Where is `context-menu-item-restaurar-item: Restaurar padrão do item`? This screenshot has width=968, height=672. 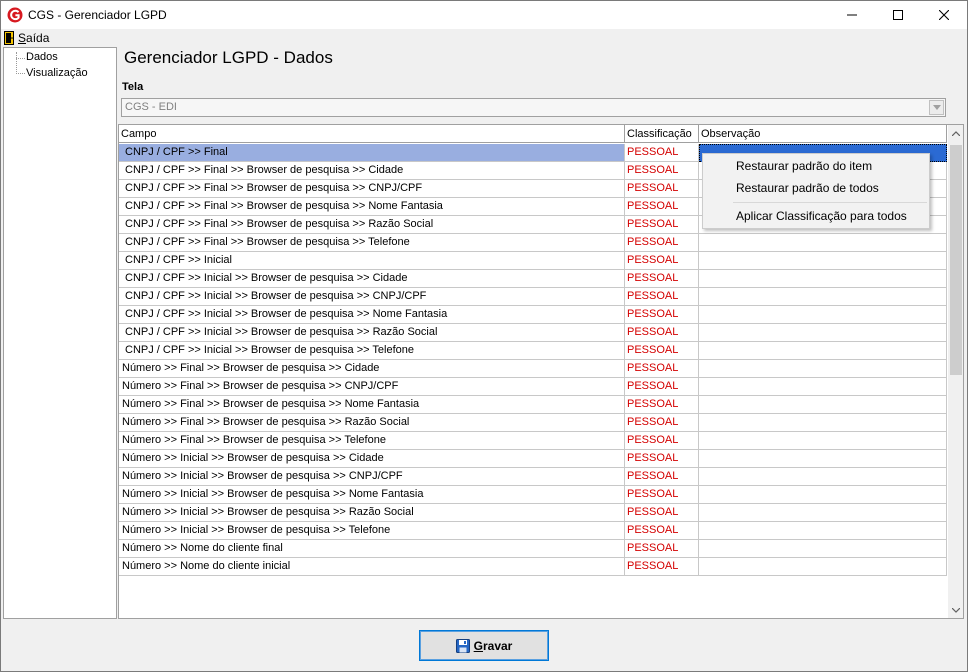 context-menu-item-restaurar-item: Restaurar padrão do item is located at coordinates (804, 166).